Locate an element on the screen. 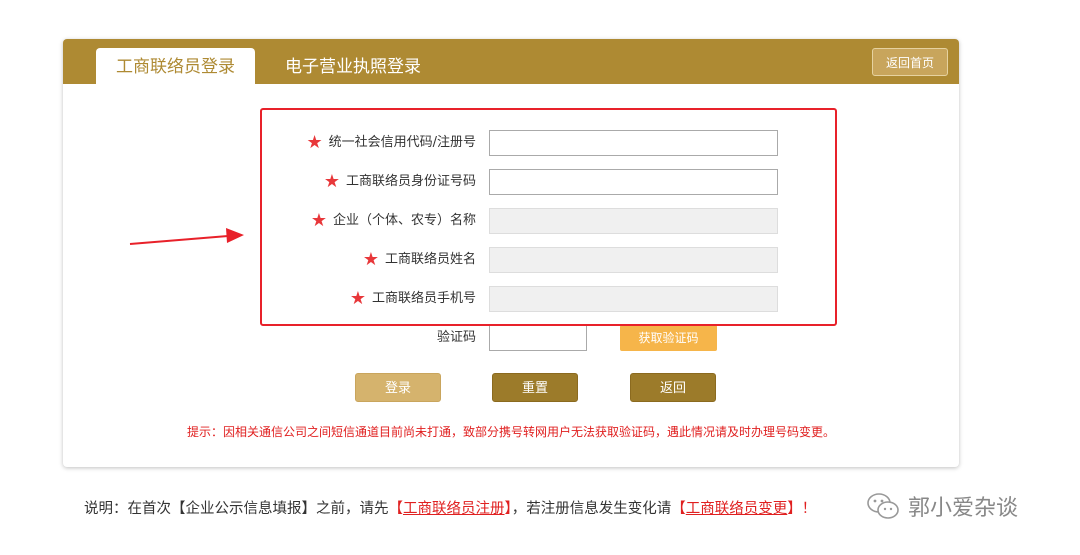 The height and width of the screenshot is (555, 1080). contact-name-input is located at coordinates (633, 260).